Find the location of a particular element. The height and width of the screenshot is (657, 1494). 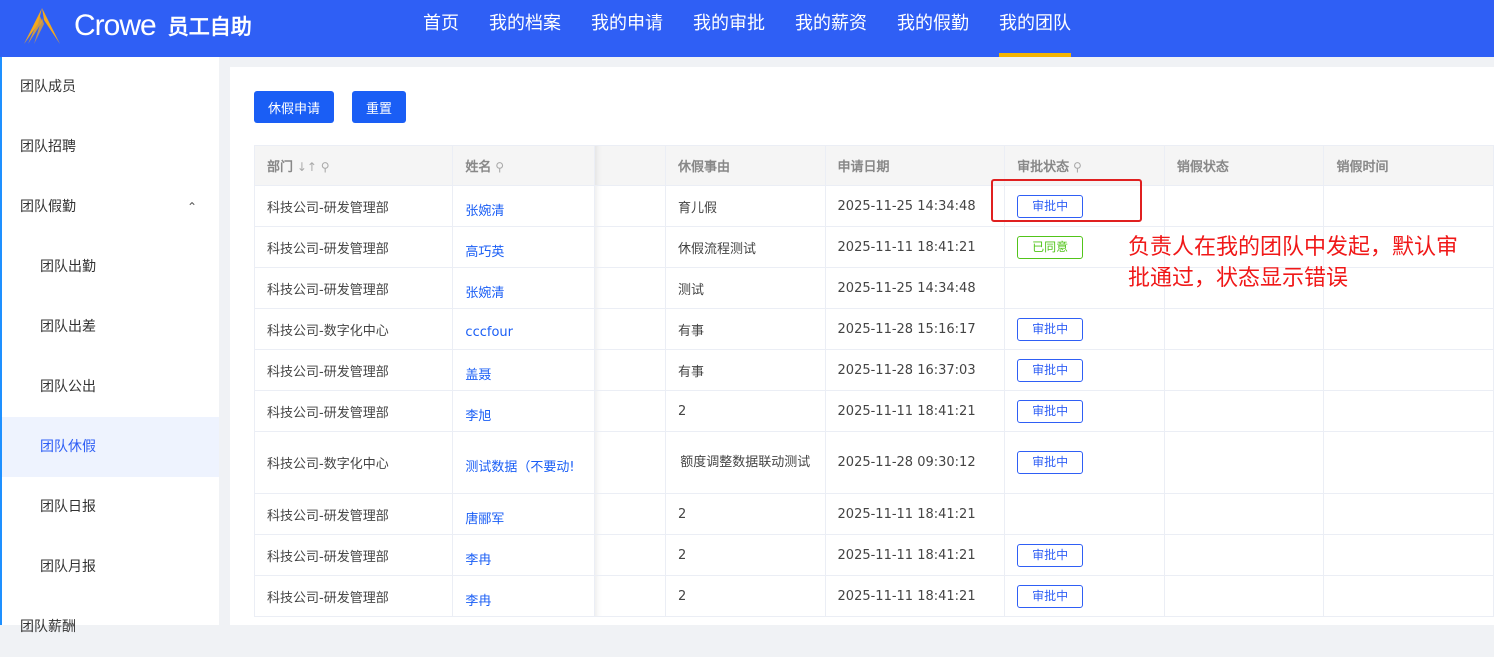

nav-item: 我的假勤 is located at coordinates (933, 28).